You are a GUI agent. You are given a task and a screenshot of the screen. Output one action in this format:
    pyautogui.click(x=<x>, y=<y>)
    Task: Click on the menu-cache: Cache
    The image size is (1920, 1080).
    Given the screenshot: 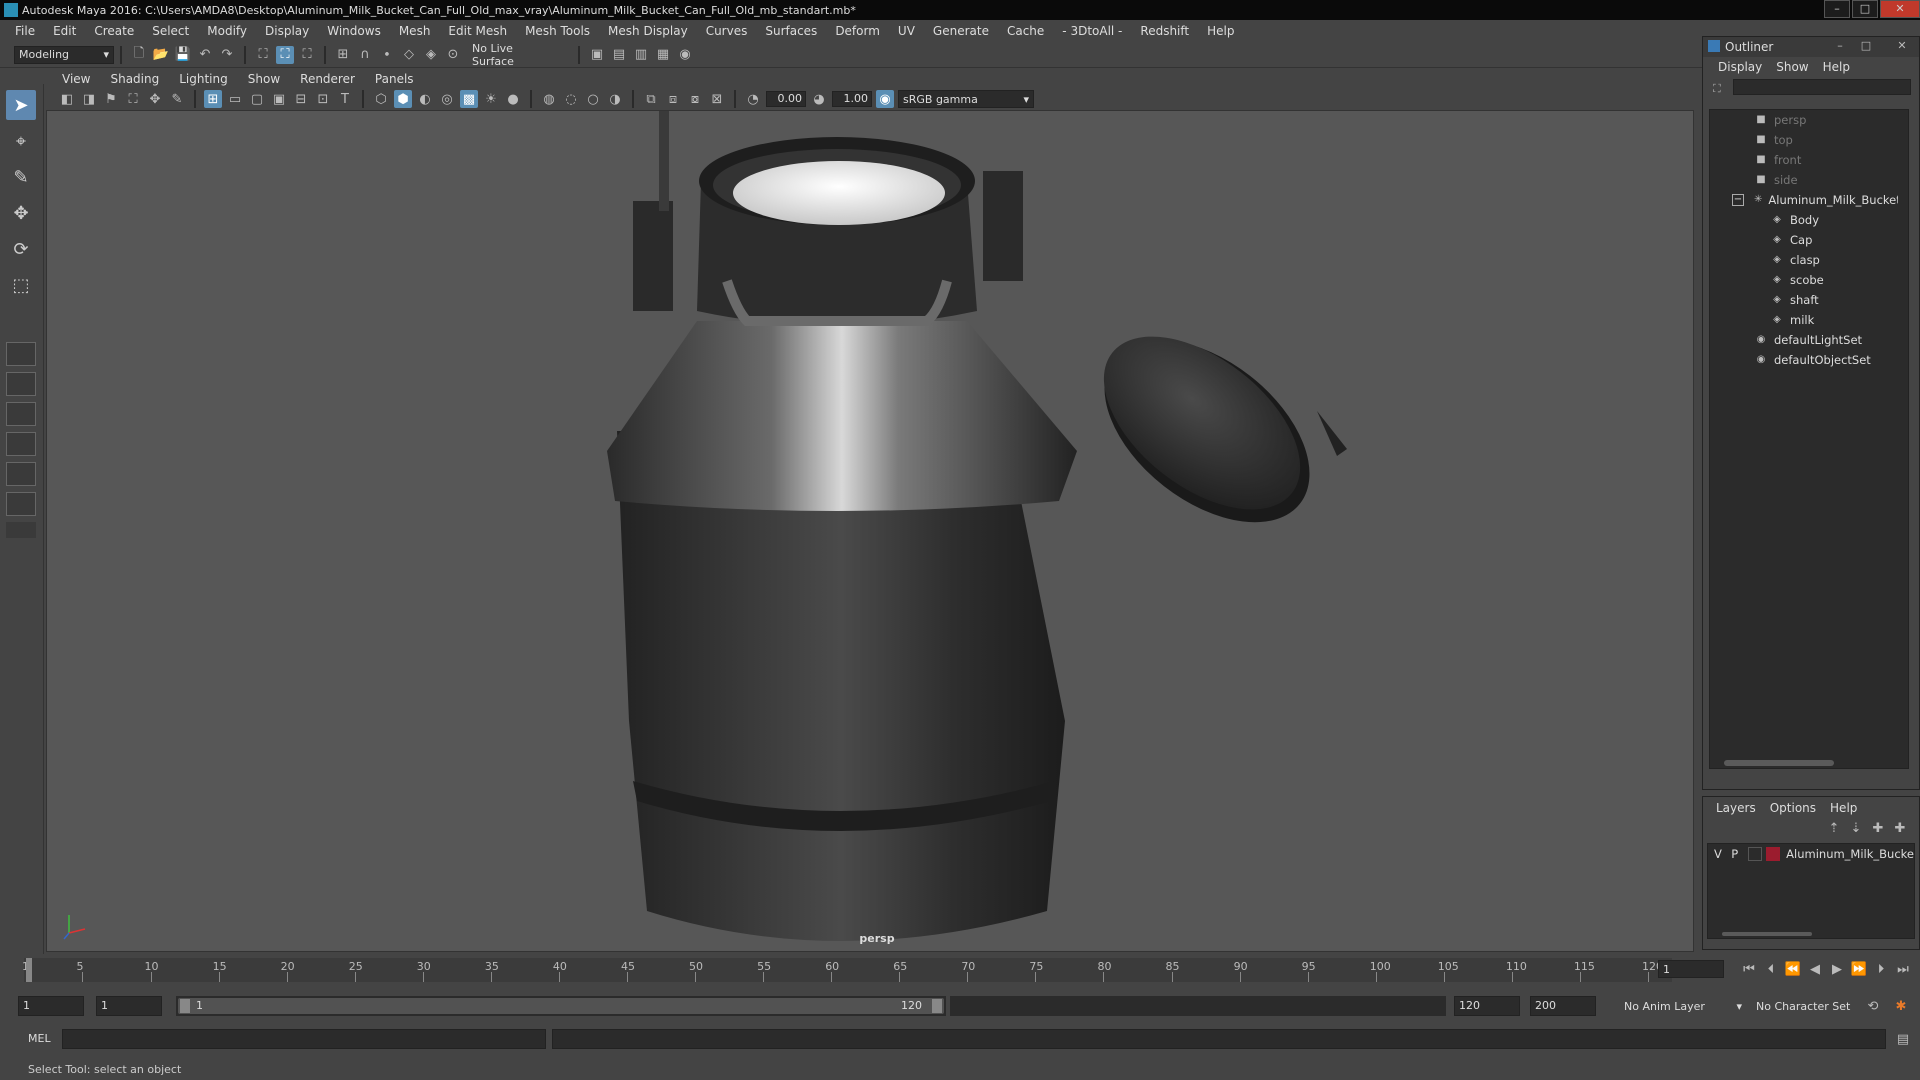 What is the action you would take?
    pyautogui.click(x=1025, y=31)
    